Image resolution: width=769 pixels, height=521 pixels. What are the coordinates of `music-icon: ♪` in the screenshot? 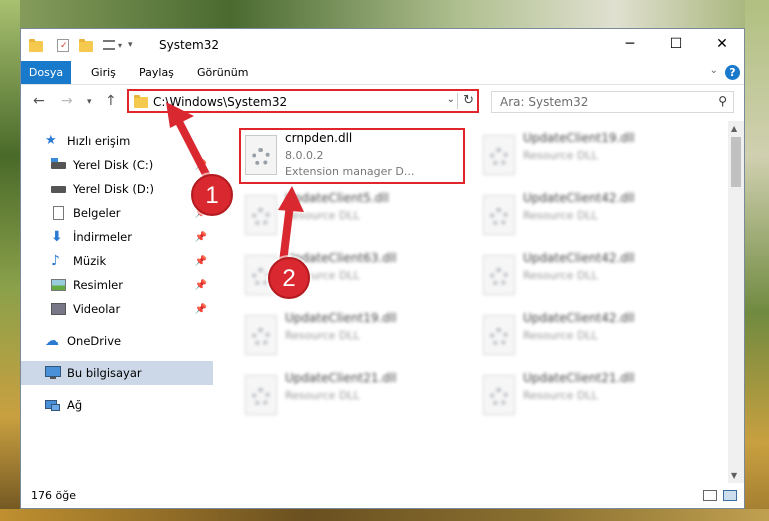 It's located at (55, 261).